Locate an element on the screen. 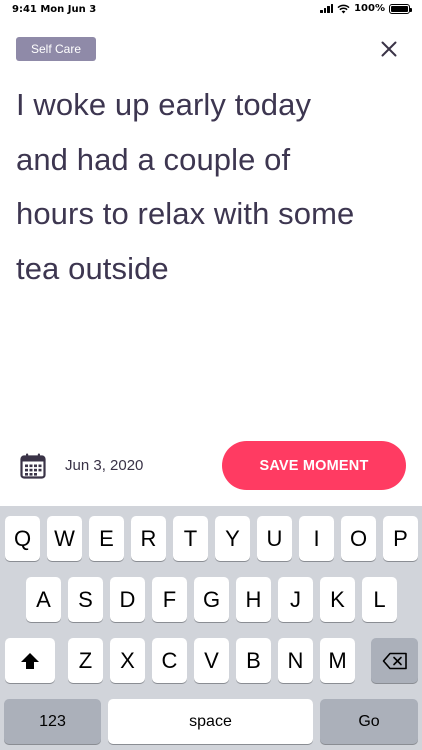  key-l: L is located at coordinates (379, 599).